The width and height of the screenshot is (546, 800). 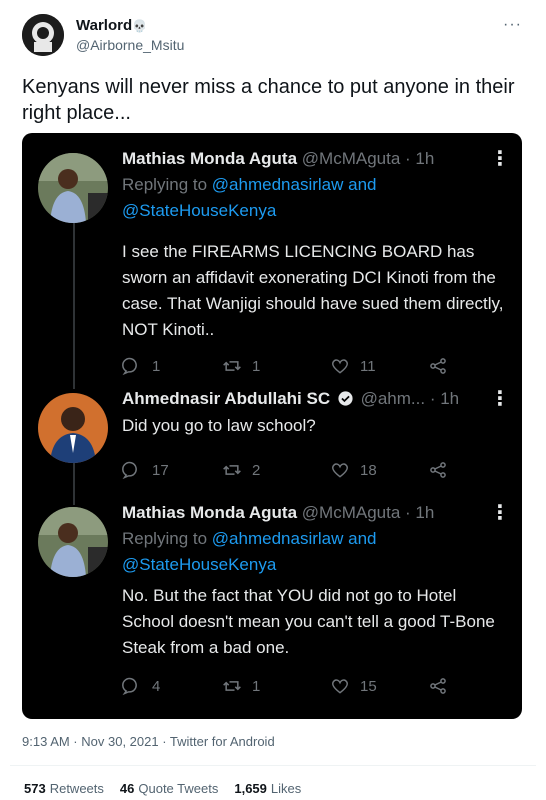 I want to click on retweets-label: Retweets, so click(x=76, y=788).